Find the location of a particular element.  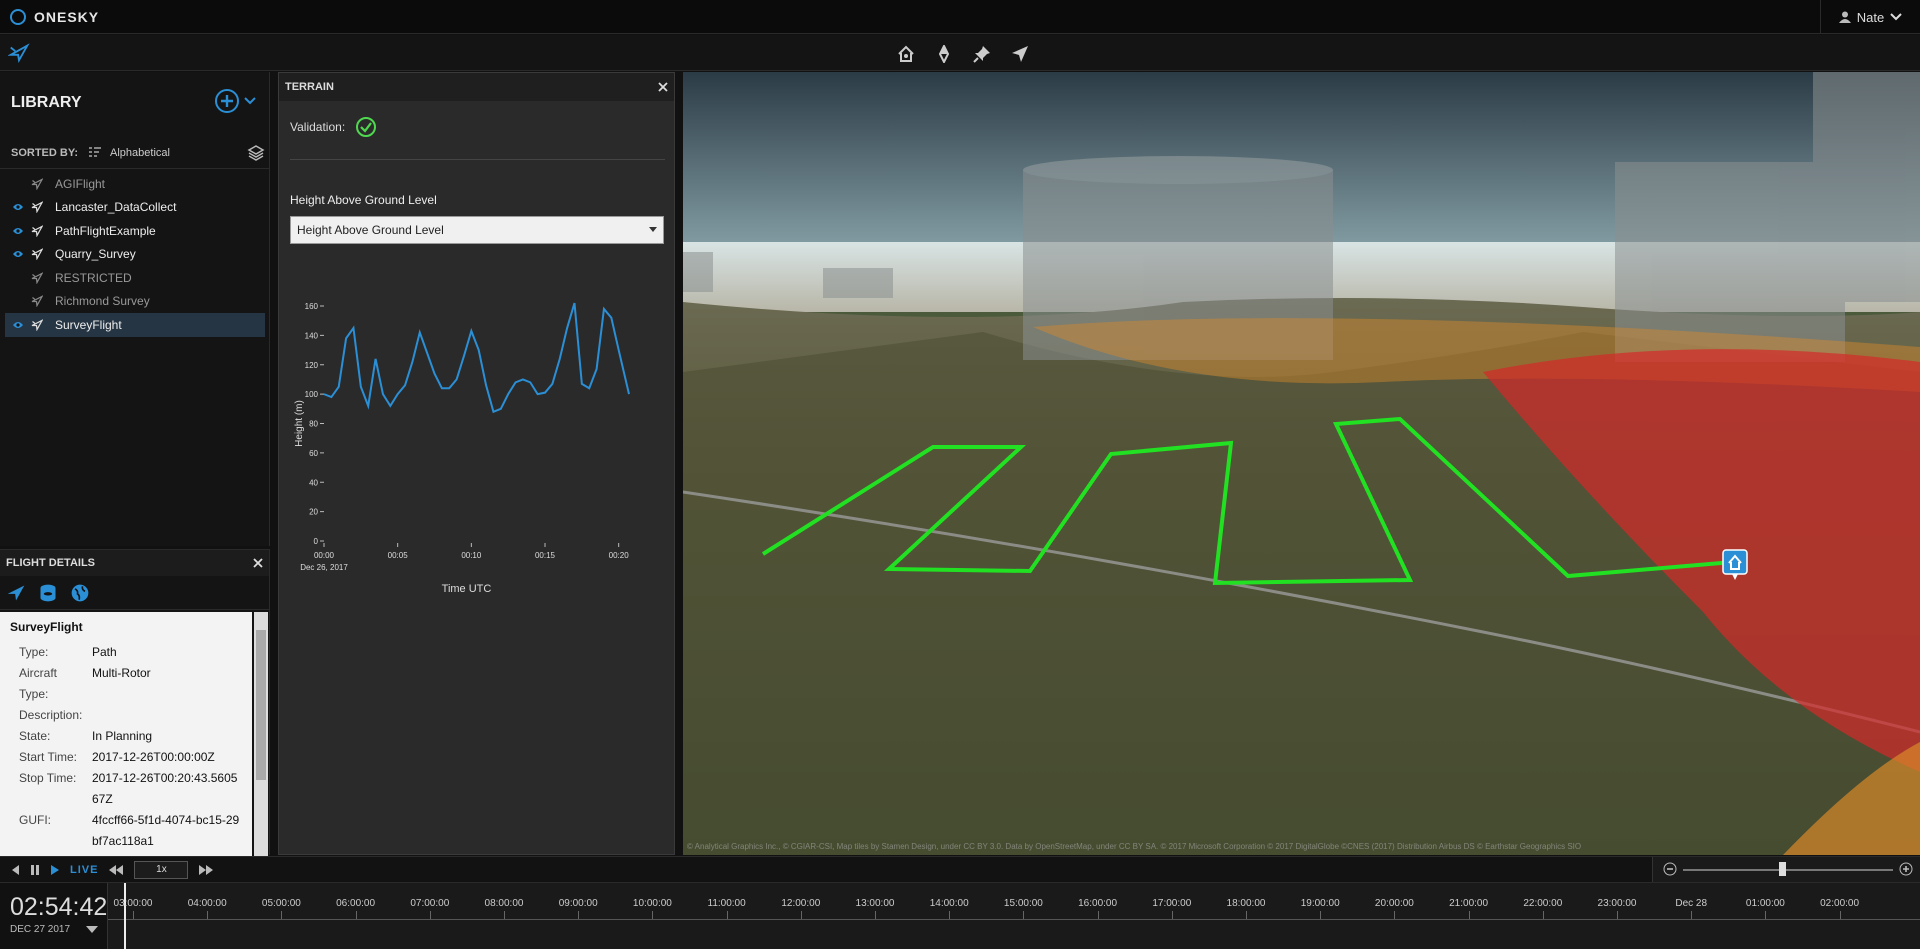

library-item: Richmond Survey is located at coordinates (135, 302).